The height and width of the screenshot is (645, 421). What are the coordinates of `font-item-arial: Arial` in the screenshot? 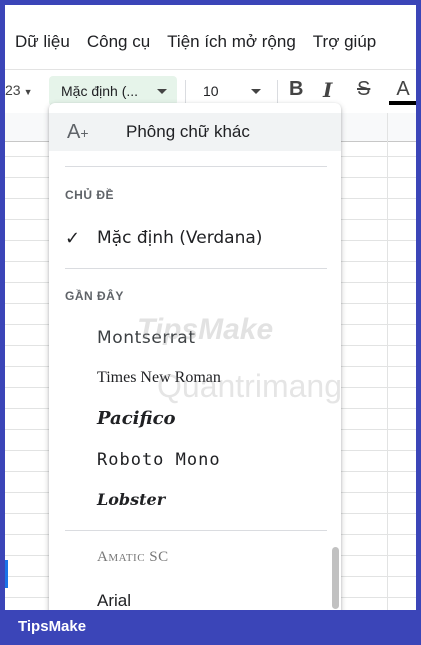 It's located at (114, 600).